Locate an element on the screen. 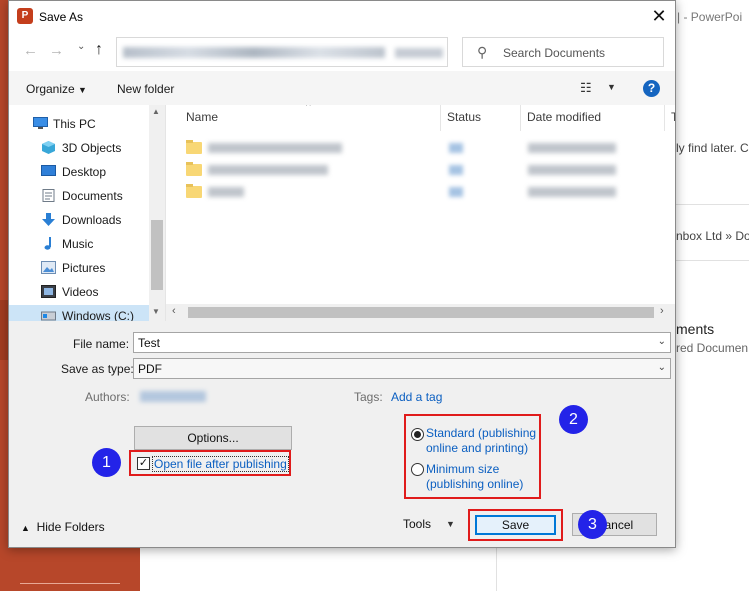 This screenshot has width=749, height=591. sidebar-item-music: Music is located at coordinates (79, 244).